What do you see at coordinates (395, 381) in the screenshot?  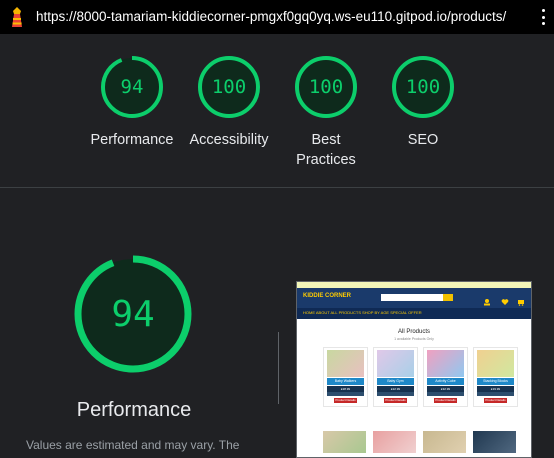 I see `product-title: Baby Gym` at bounding box center [395, 381].